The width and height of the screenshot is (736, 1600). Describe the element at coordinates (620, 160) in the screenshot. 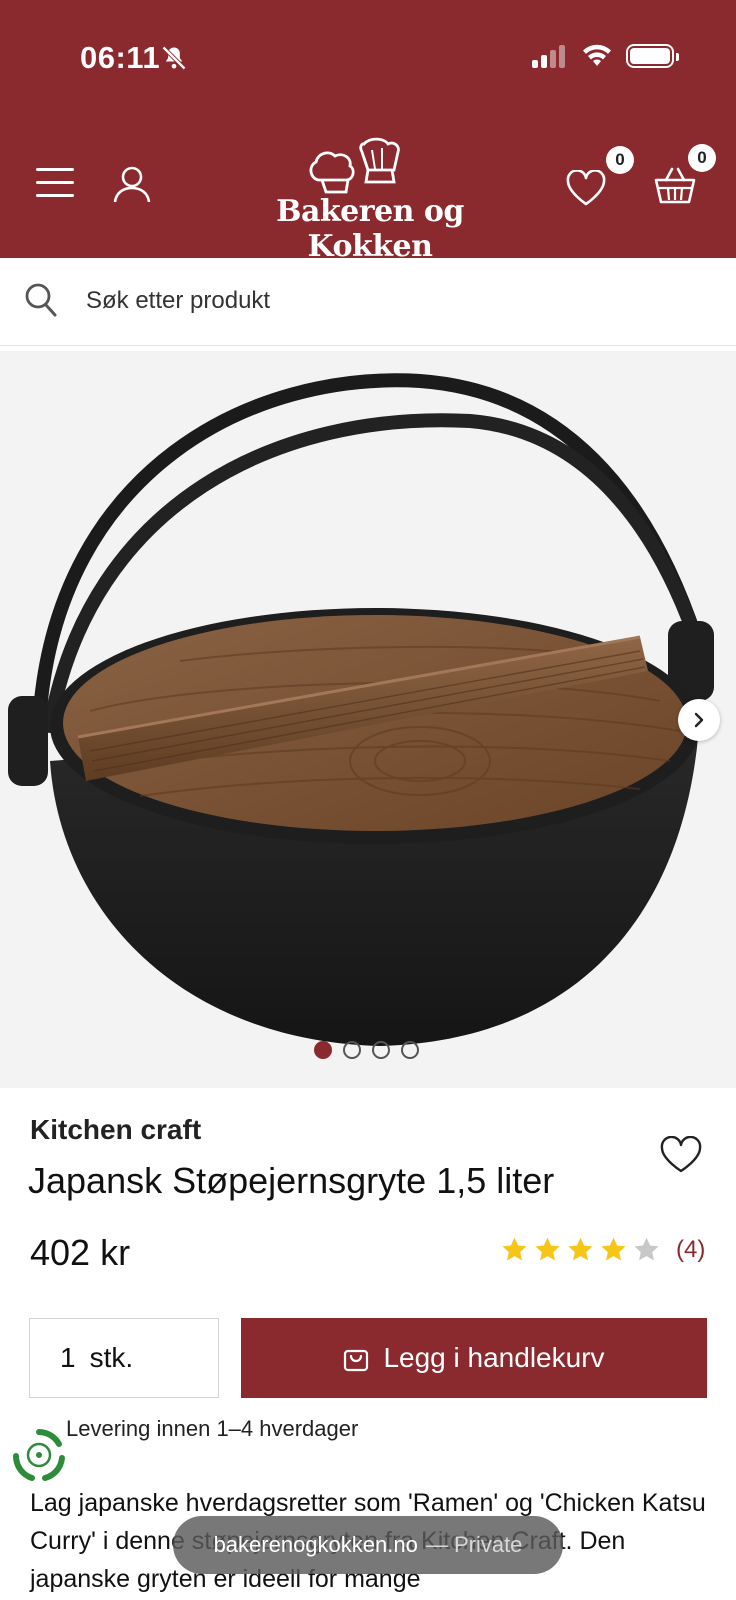

I see `wishlist-count-badge: 0` at that location.